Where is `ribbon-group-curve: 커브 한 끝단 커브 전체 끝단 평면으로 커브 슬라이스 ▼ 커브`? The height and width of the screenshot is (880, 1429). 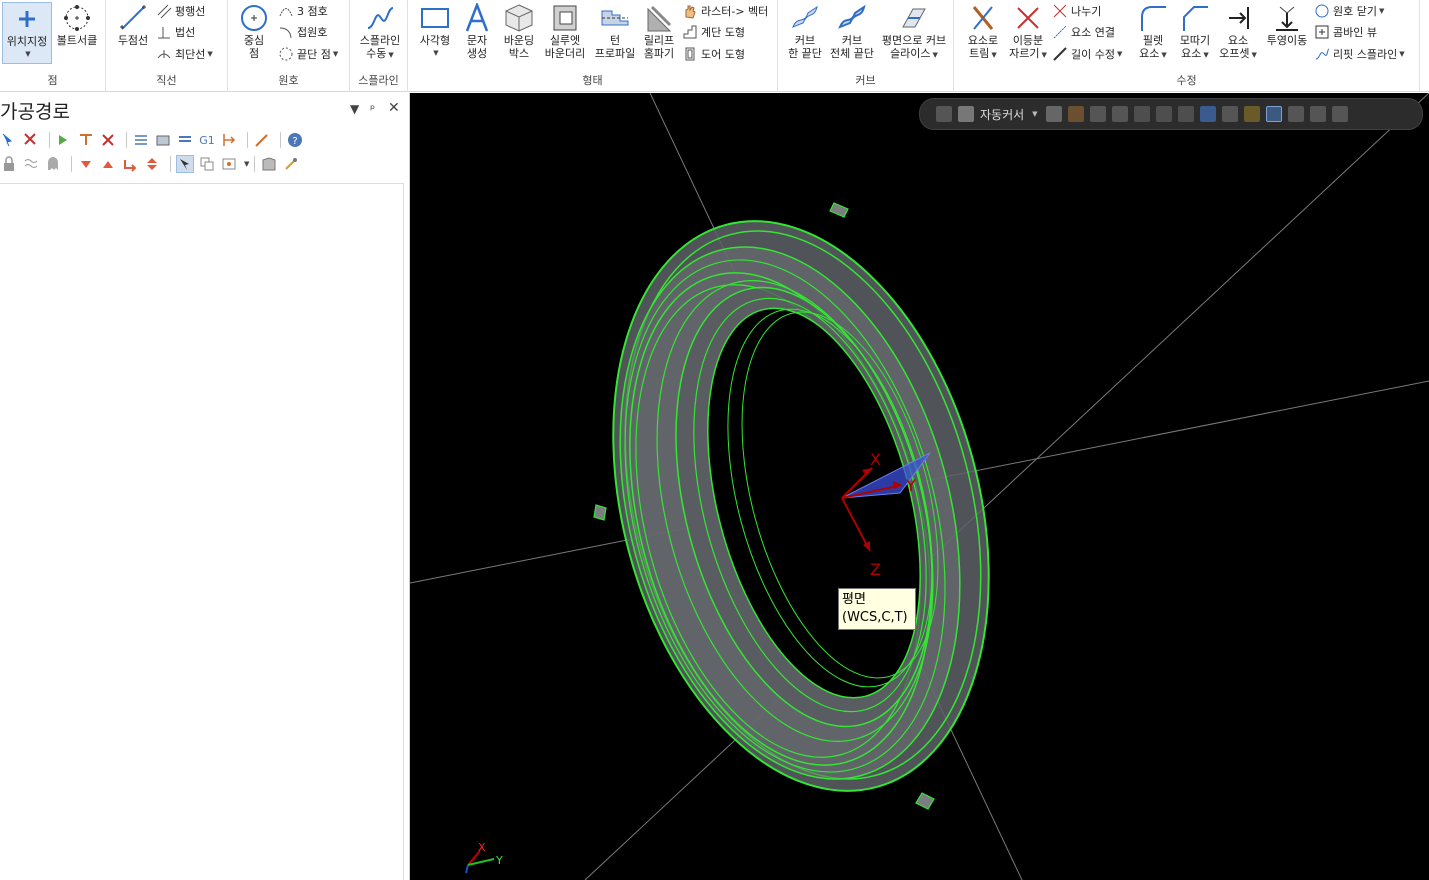 ribbon-group-curve: 커브 한 끝단 커브 전체 끝단 평면으로 커브 슬라이스 ▼ 커브 is located at coordinates (866, 46).